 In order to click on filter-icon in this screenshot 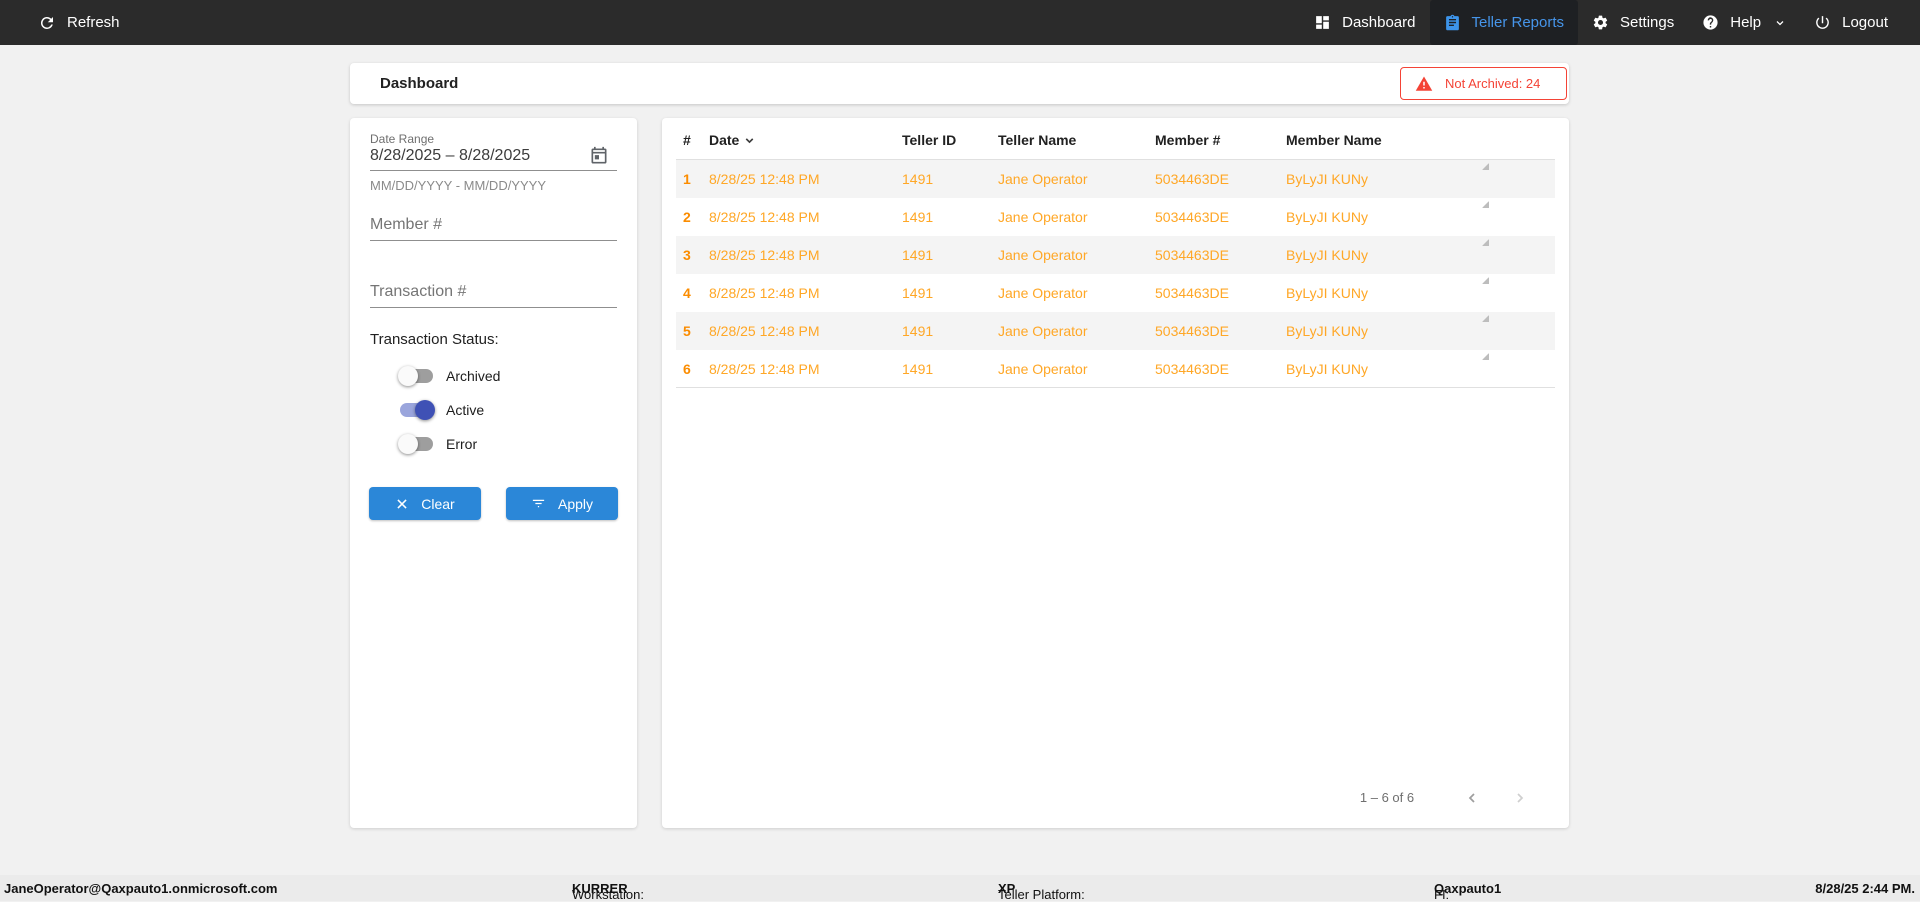, I will do `click(538, 503)`.